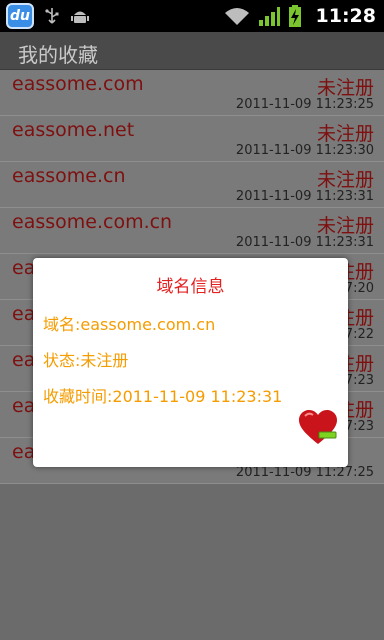 The width and height of the screenshot is (384, 640). I want to click on list-item: eassome.cn 未注册 2011-11-09 11:23:31, so click(192, 185).